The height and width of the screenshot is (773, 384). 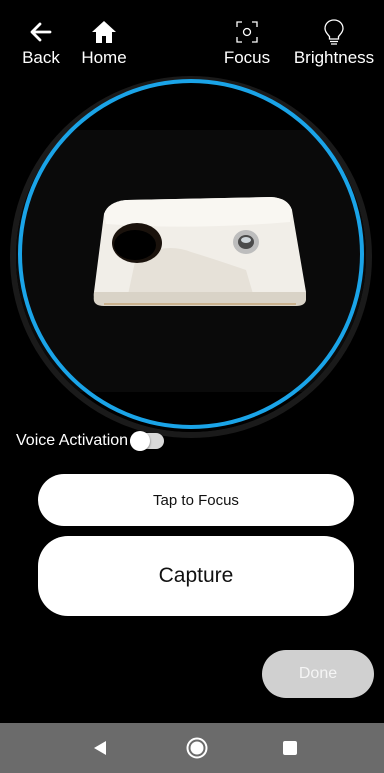 What do you see at coordinates (197, 748) in the screenshot?
I see `circle-home-icon` at bounding box center [197, 748].